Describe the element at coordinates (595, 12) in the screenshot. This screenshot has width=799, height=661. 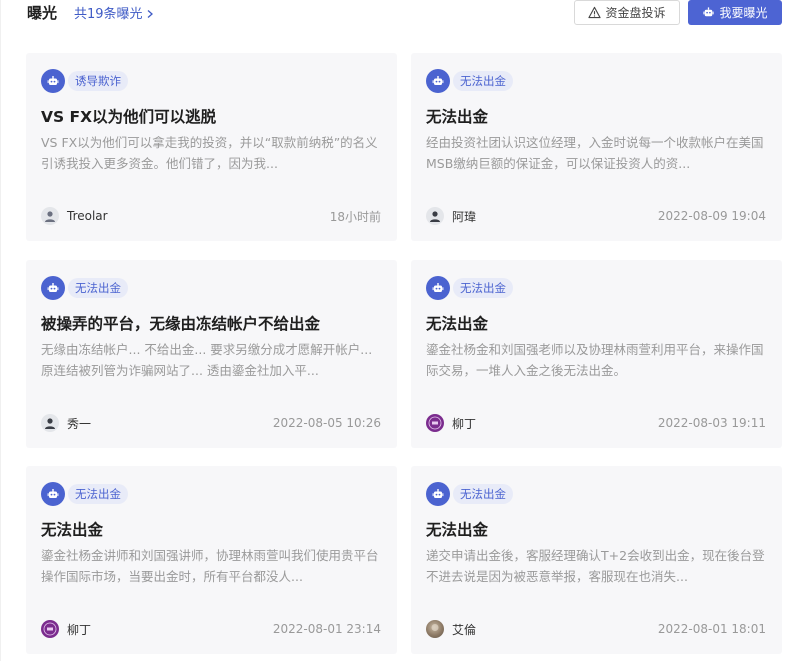
I see `warning-icon` at that location.